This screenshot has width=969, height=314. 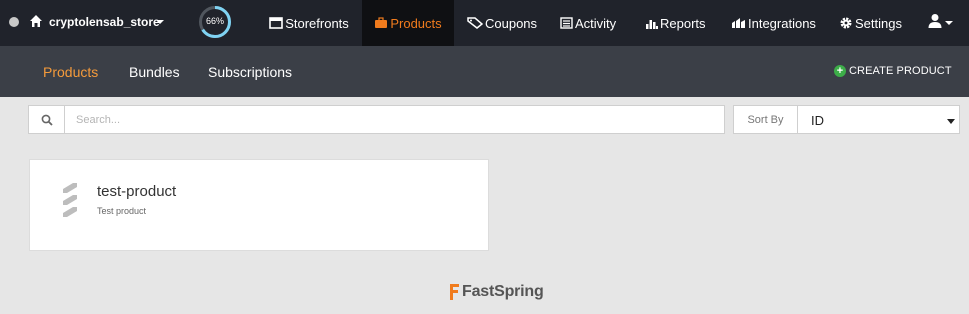 What do you see at coordinates (214, 21) in the screenshot?
I see `progress-label: 66%` at bounding box center [214, 21].